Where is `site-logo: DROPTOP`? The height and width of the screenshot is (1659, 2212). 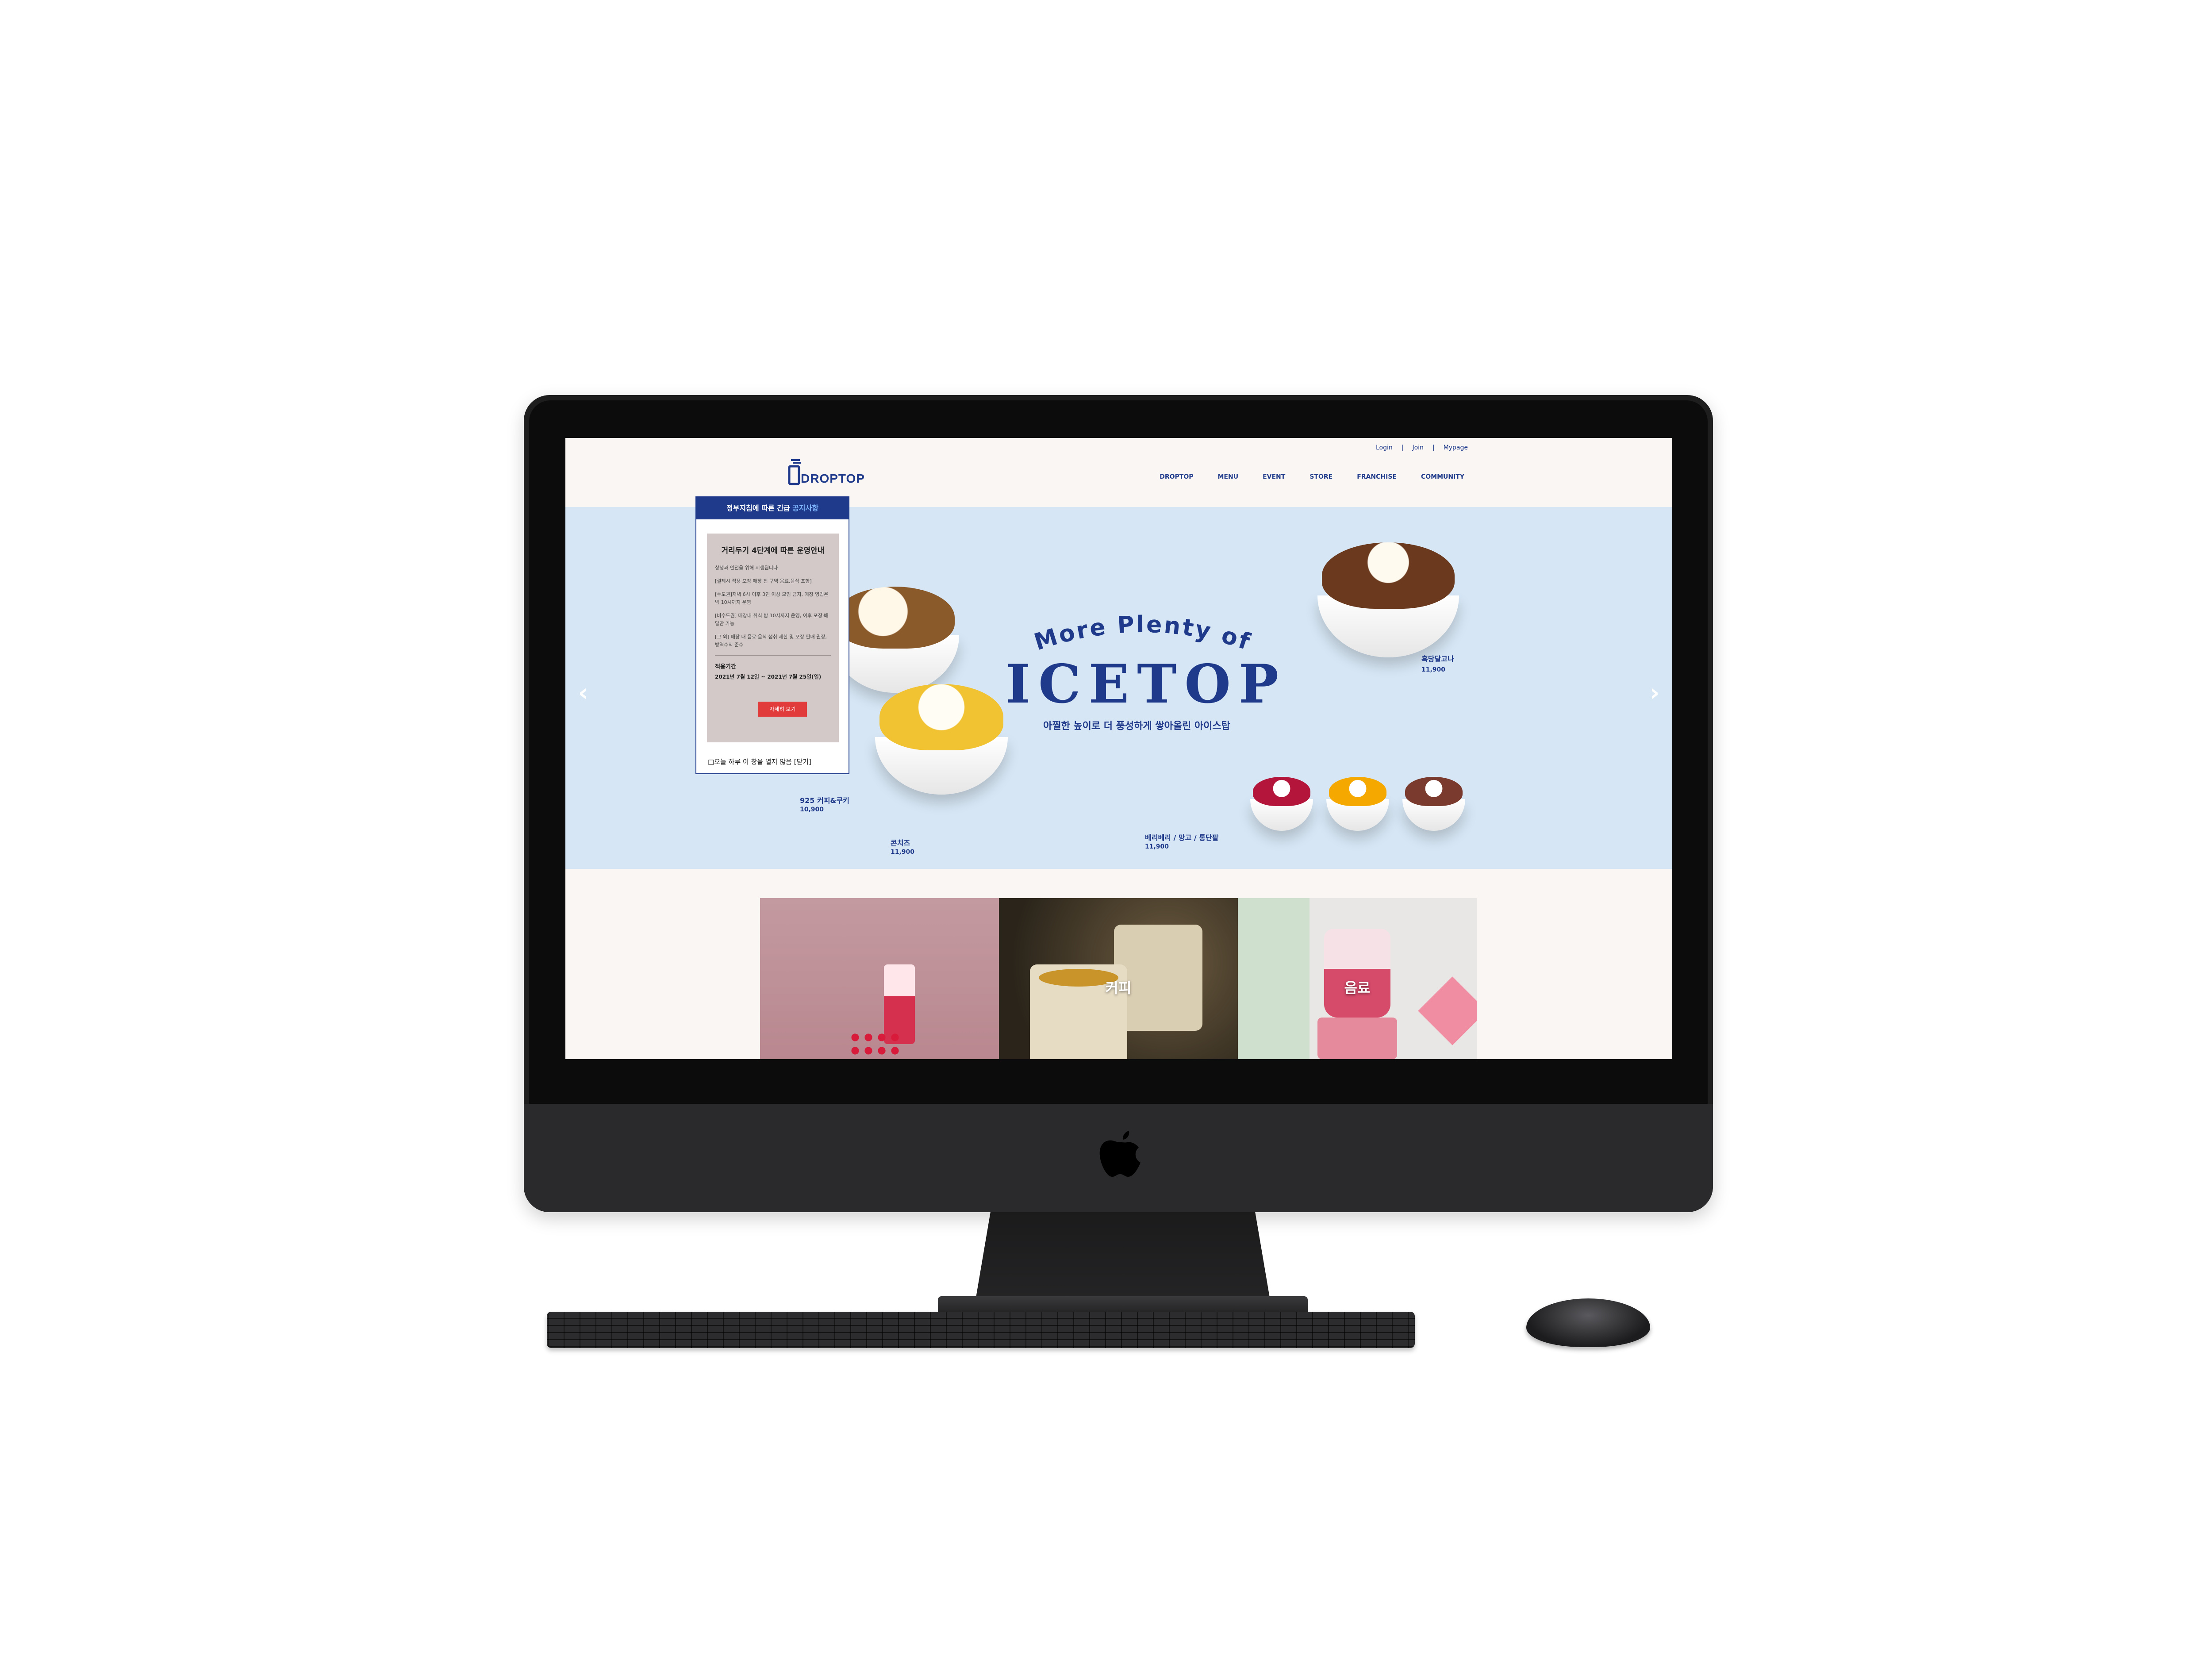 site-logo: DROPTOP is located at coordinates (826, 471).